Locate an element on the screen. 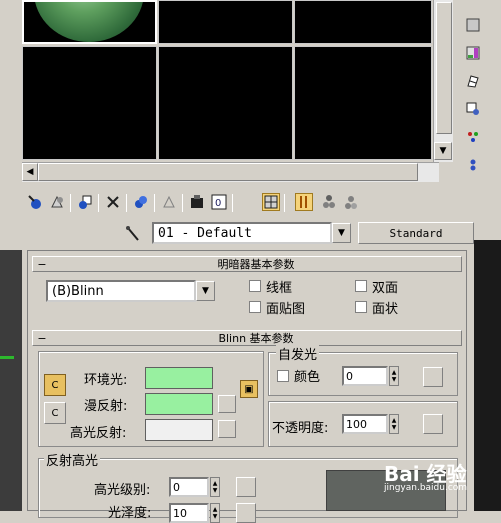 This screenshot has height=523, width=501. lock-diffuse-specular-map-button: C is located at coordinates (55, 413).